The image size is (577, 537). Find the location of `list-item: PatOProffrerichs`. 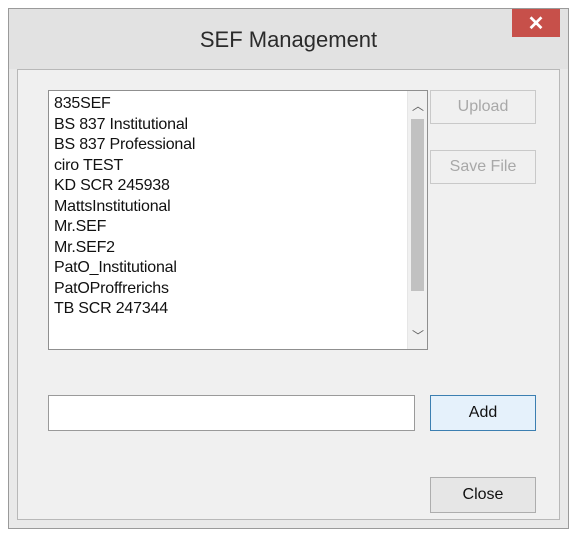

list-item: PatOProffrerichs is located at coordinates (229, 289).